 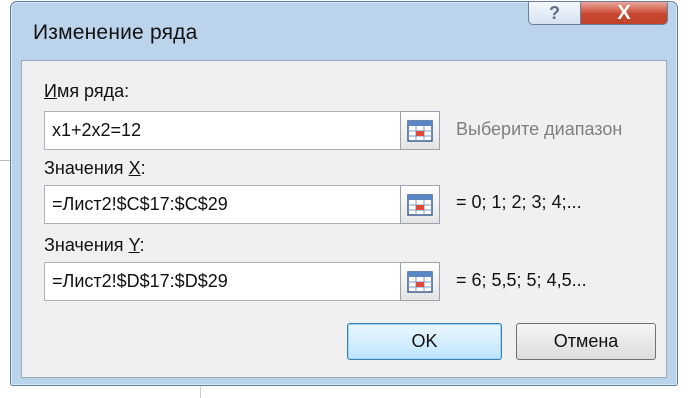 I want to click on close-button: X, so click(x=624, y=13).